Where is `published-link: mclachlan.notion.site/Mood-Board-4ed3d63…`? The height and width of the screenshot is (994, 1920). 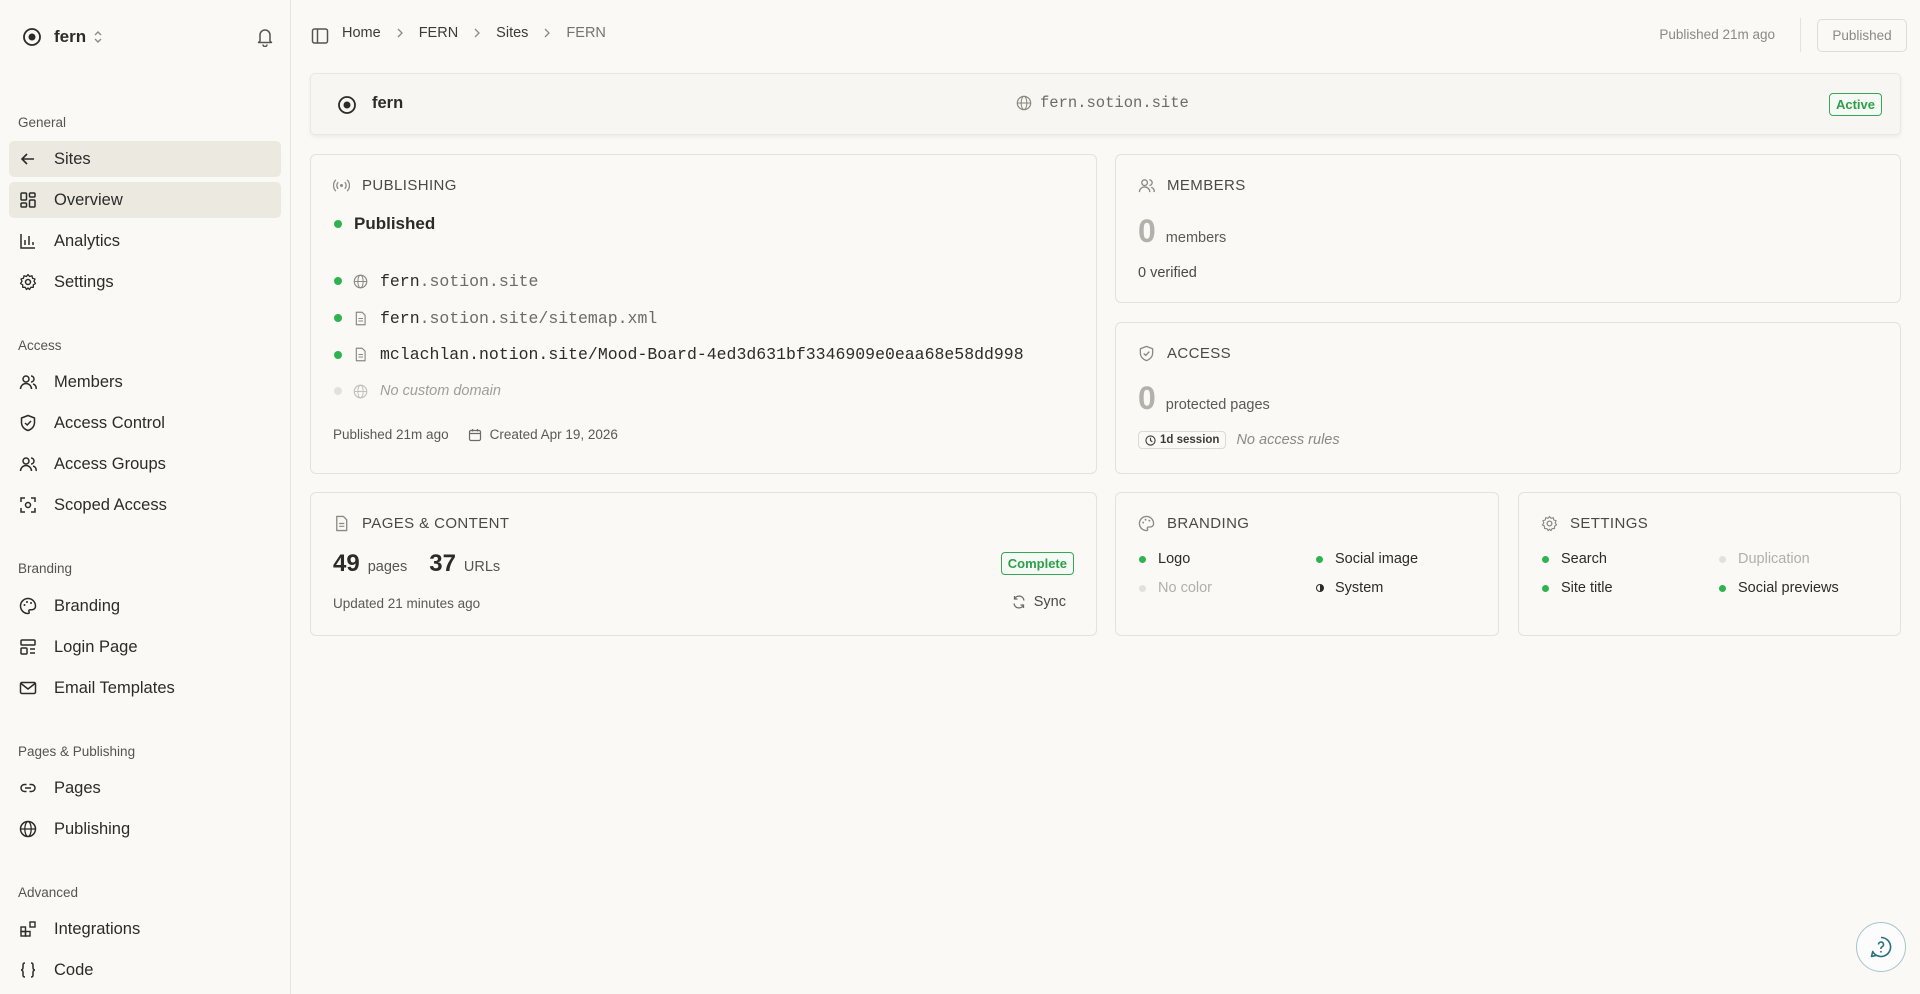 published-link: mclachlan.notion.site/Mood-Board-4ed3d63… is located at coordinates (679, 354).